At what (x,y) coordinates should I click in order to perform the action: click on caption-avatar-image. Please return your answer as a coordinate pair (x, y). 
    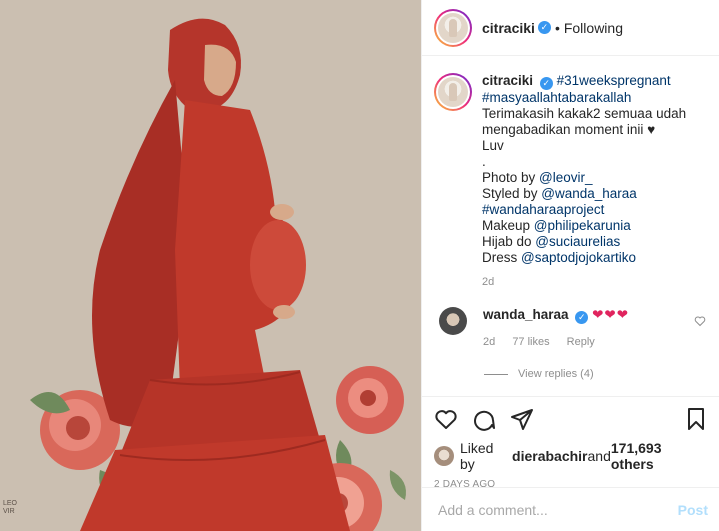
    Looking at the image, I should click on (453, 92).